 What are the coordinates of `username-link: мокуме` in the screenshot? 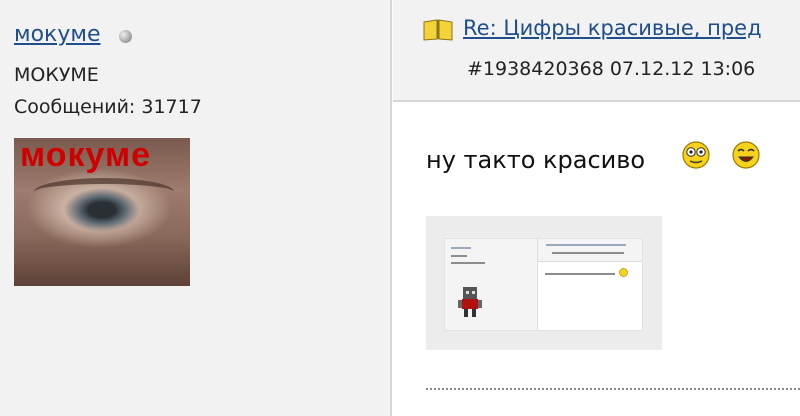 It's located at (57, 34).